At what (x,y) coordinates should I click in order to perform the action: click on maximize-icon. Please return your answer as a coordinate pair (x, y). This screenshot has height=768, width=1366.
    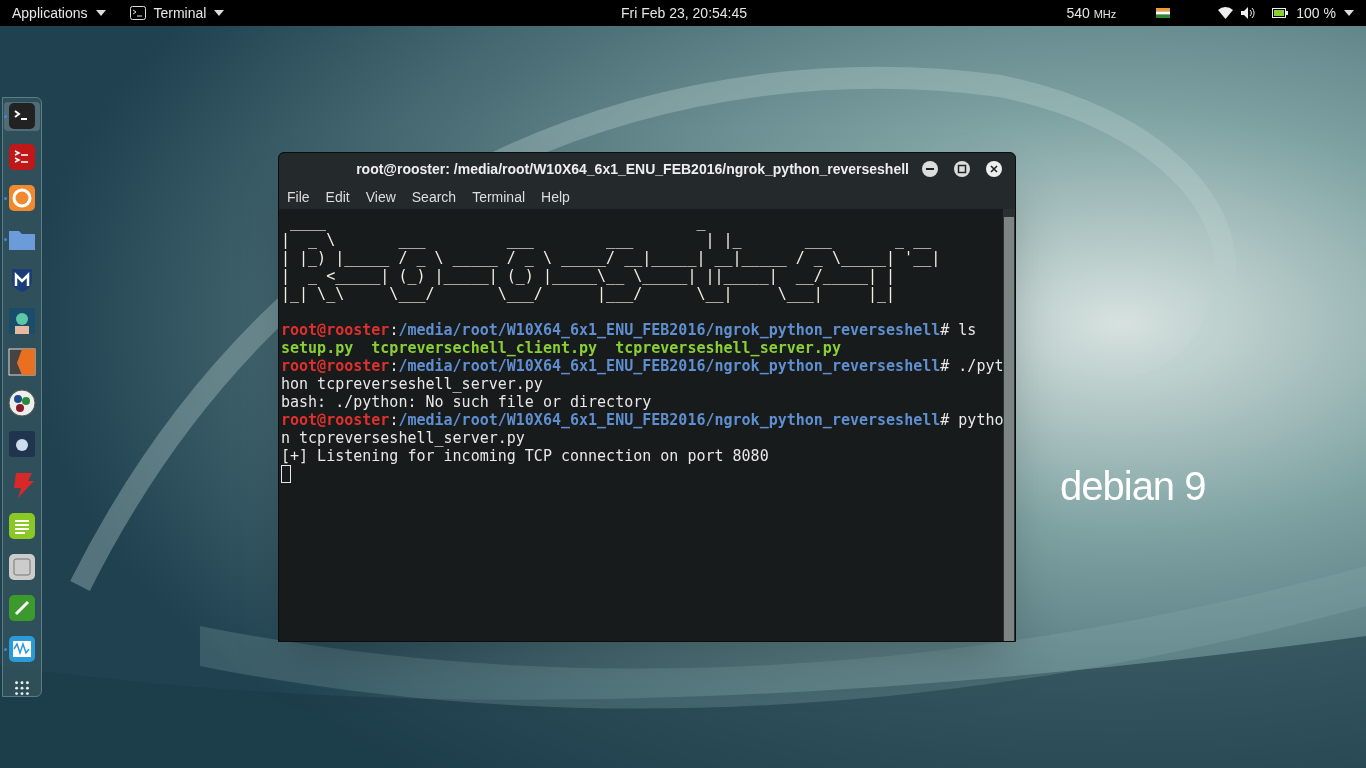
    Looking at the image, I should click on (962, 169).